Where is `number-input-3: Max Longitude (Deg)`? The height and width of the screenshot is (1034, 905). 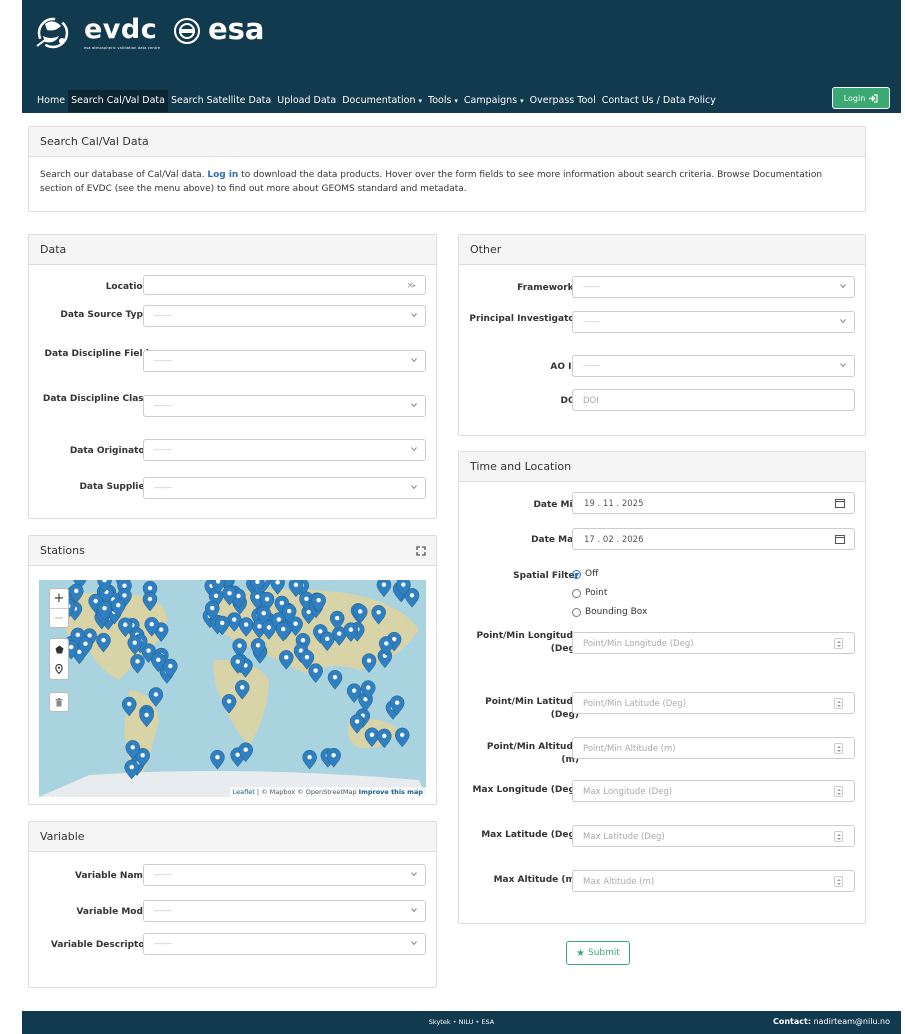 number-input-3: Max Longitude (Deg) is located at coordinates (713, 791).